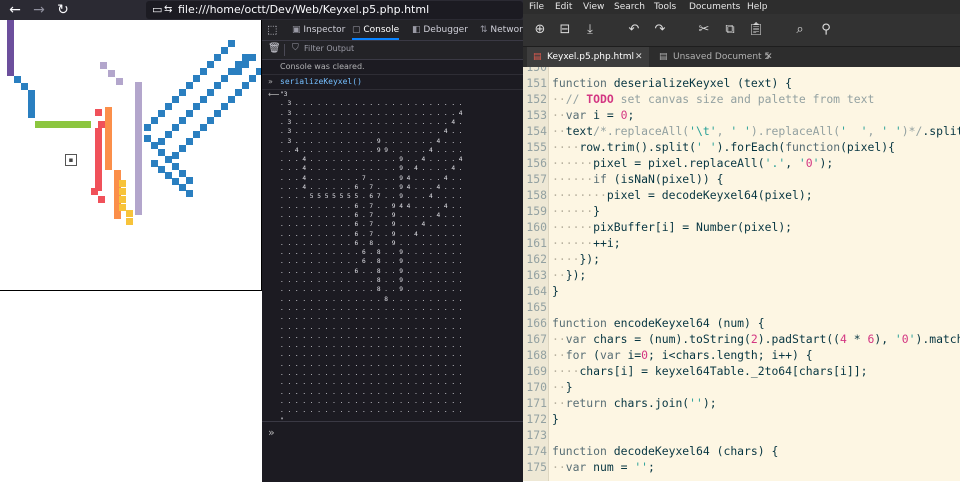 The image size is (960, 482). I want to click on tab-unsaved-document: ▤ Unsaved Document 5 ✕, so click(716, 57).